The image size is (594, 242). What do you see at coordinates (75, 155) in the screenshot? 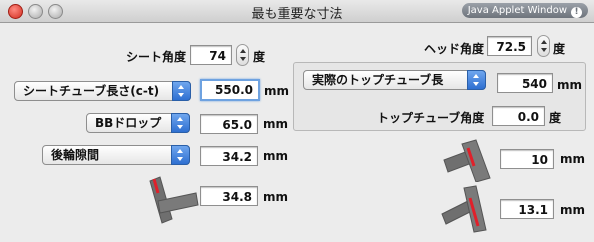
I see `chainstay-select-value: 後輪隙間` at bounding box center [75, 155].